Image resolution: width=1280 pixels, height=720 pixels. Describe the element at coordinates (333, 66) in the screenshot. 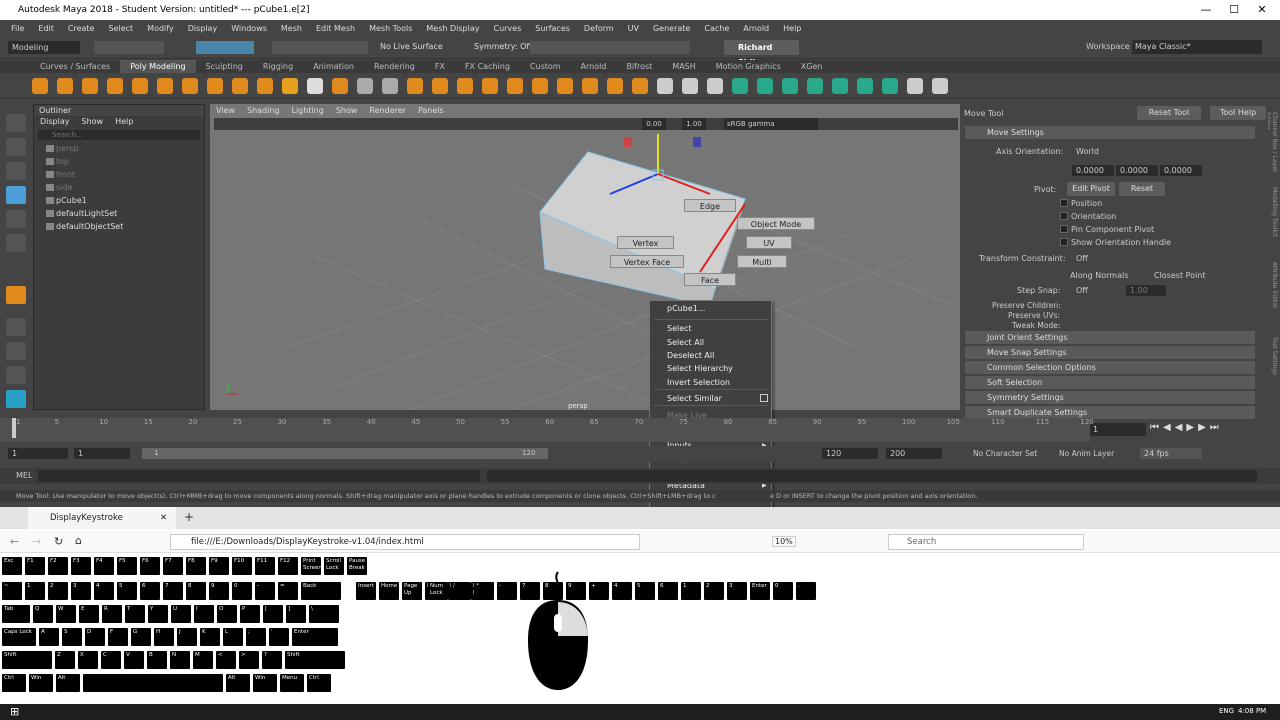

I see `shelf-tab-animation: Animation` at that location.